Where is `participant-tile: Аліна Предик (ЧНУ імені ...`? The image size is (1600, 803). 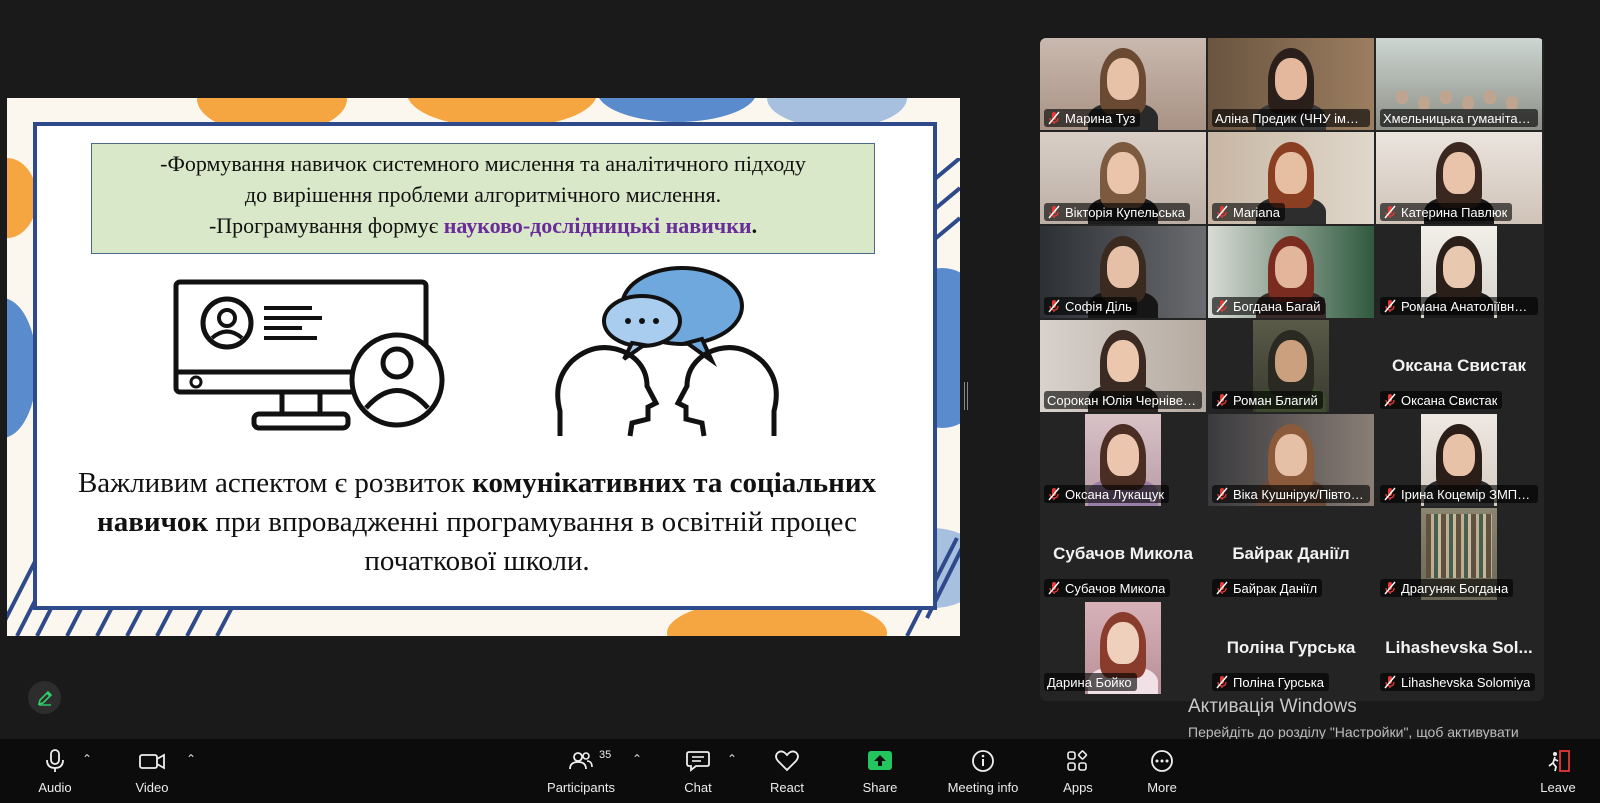
participant-tile: Аліна Предик (ЧНУ імені ... is located at coordinates (1291, 84).